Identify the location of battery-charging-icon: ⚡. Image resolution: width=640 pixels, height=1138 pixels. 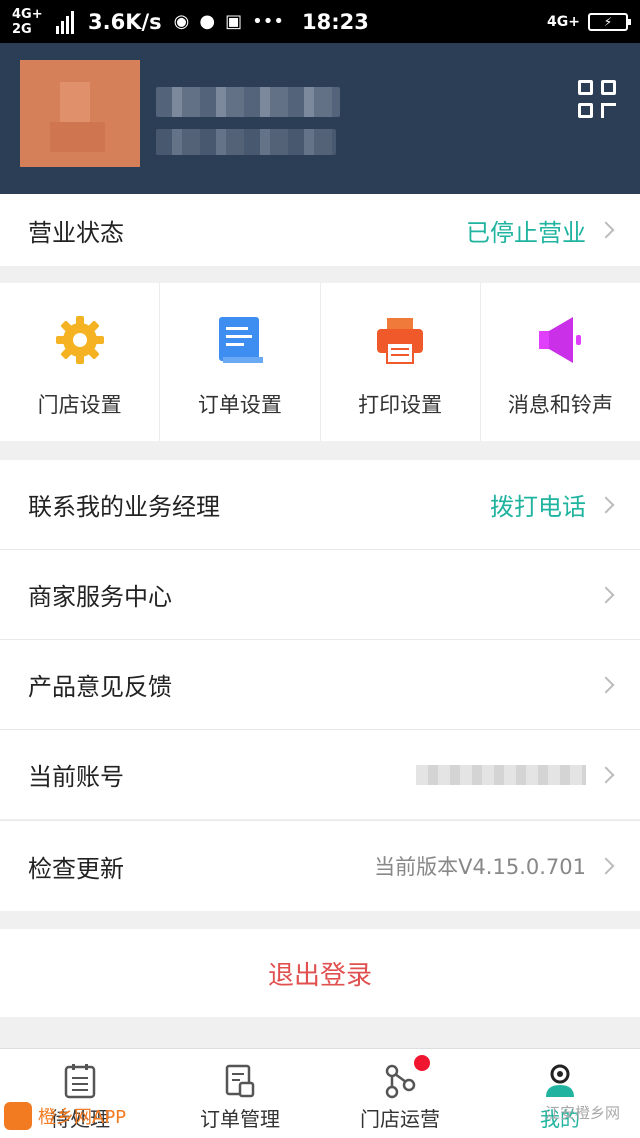
(608, 21).